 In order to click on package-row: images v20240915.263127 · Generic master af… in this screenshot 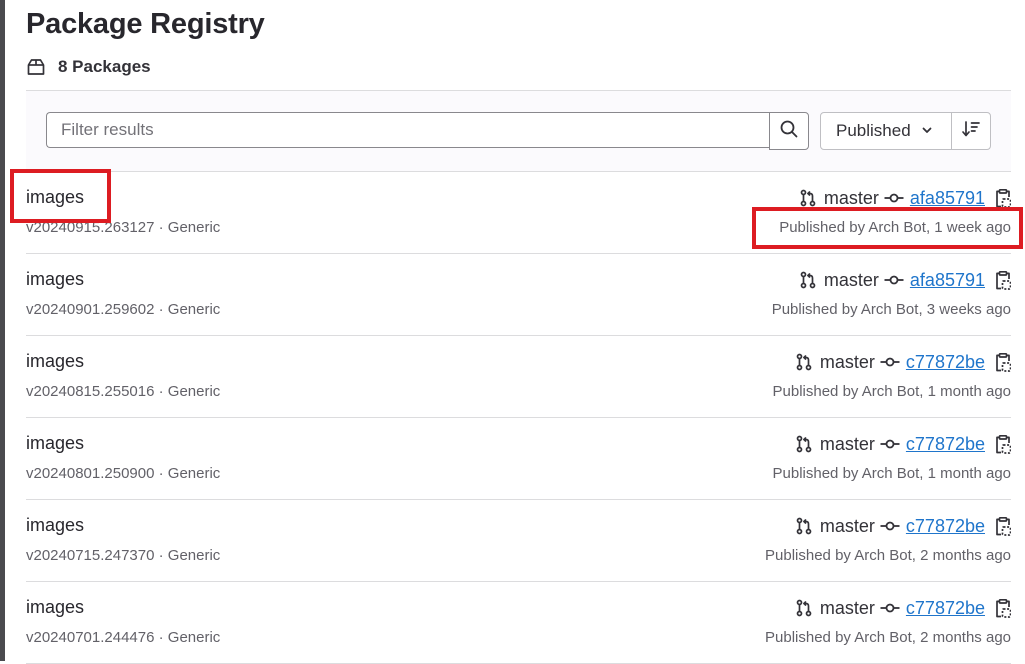, I will do `click(518, 213)`.